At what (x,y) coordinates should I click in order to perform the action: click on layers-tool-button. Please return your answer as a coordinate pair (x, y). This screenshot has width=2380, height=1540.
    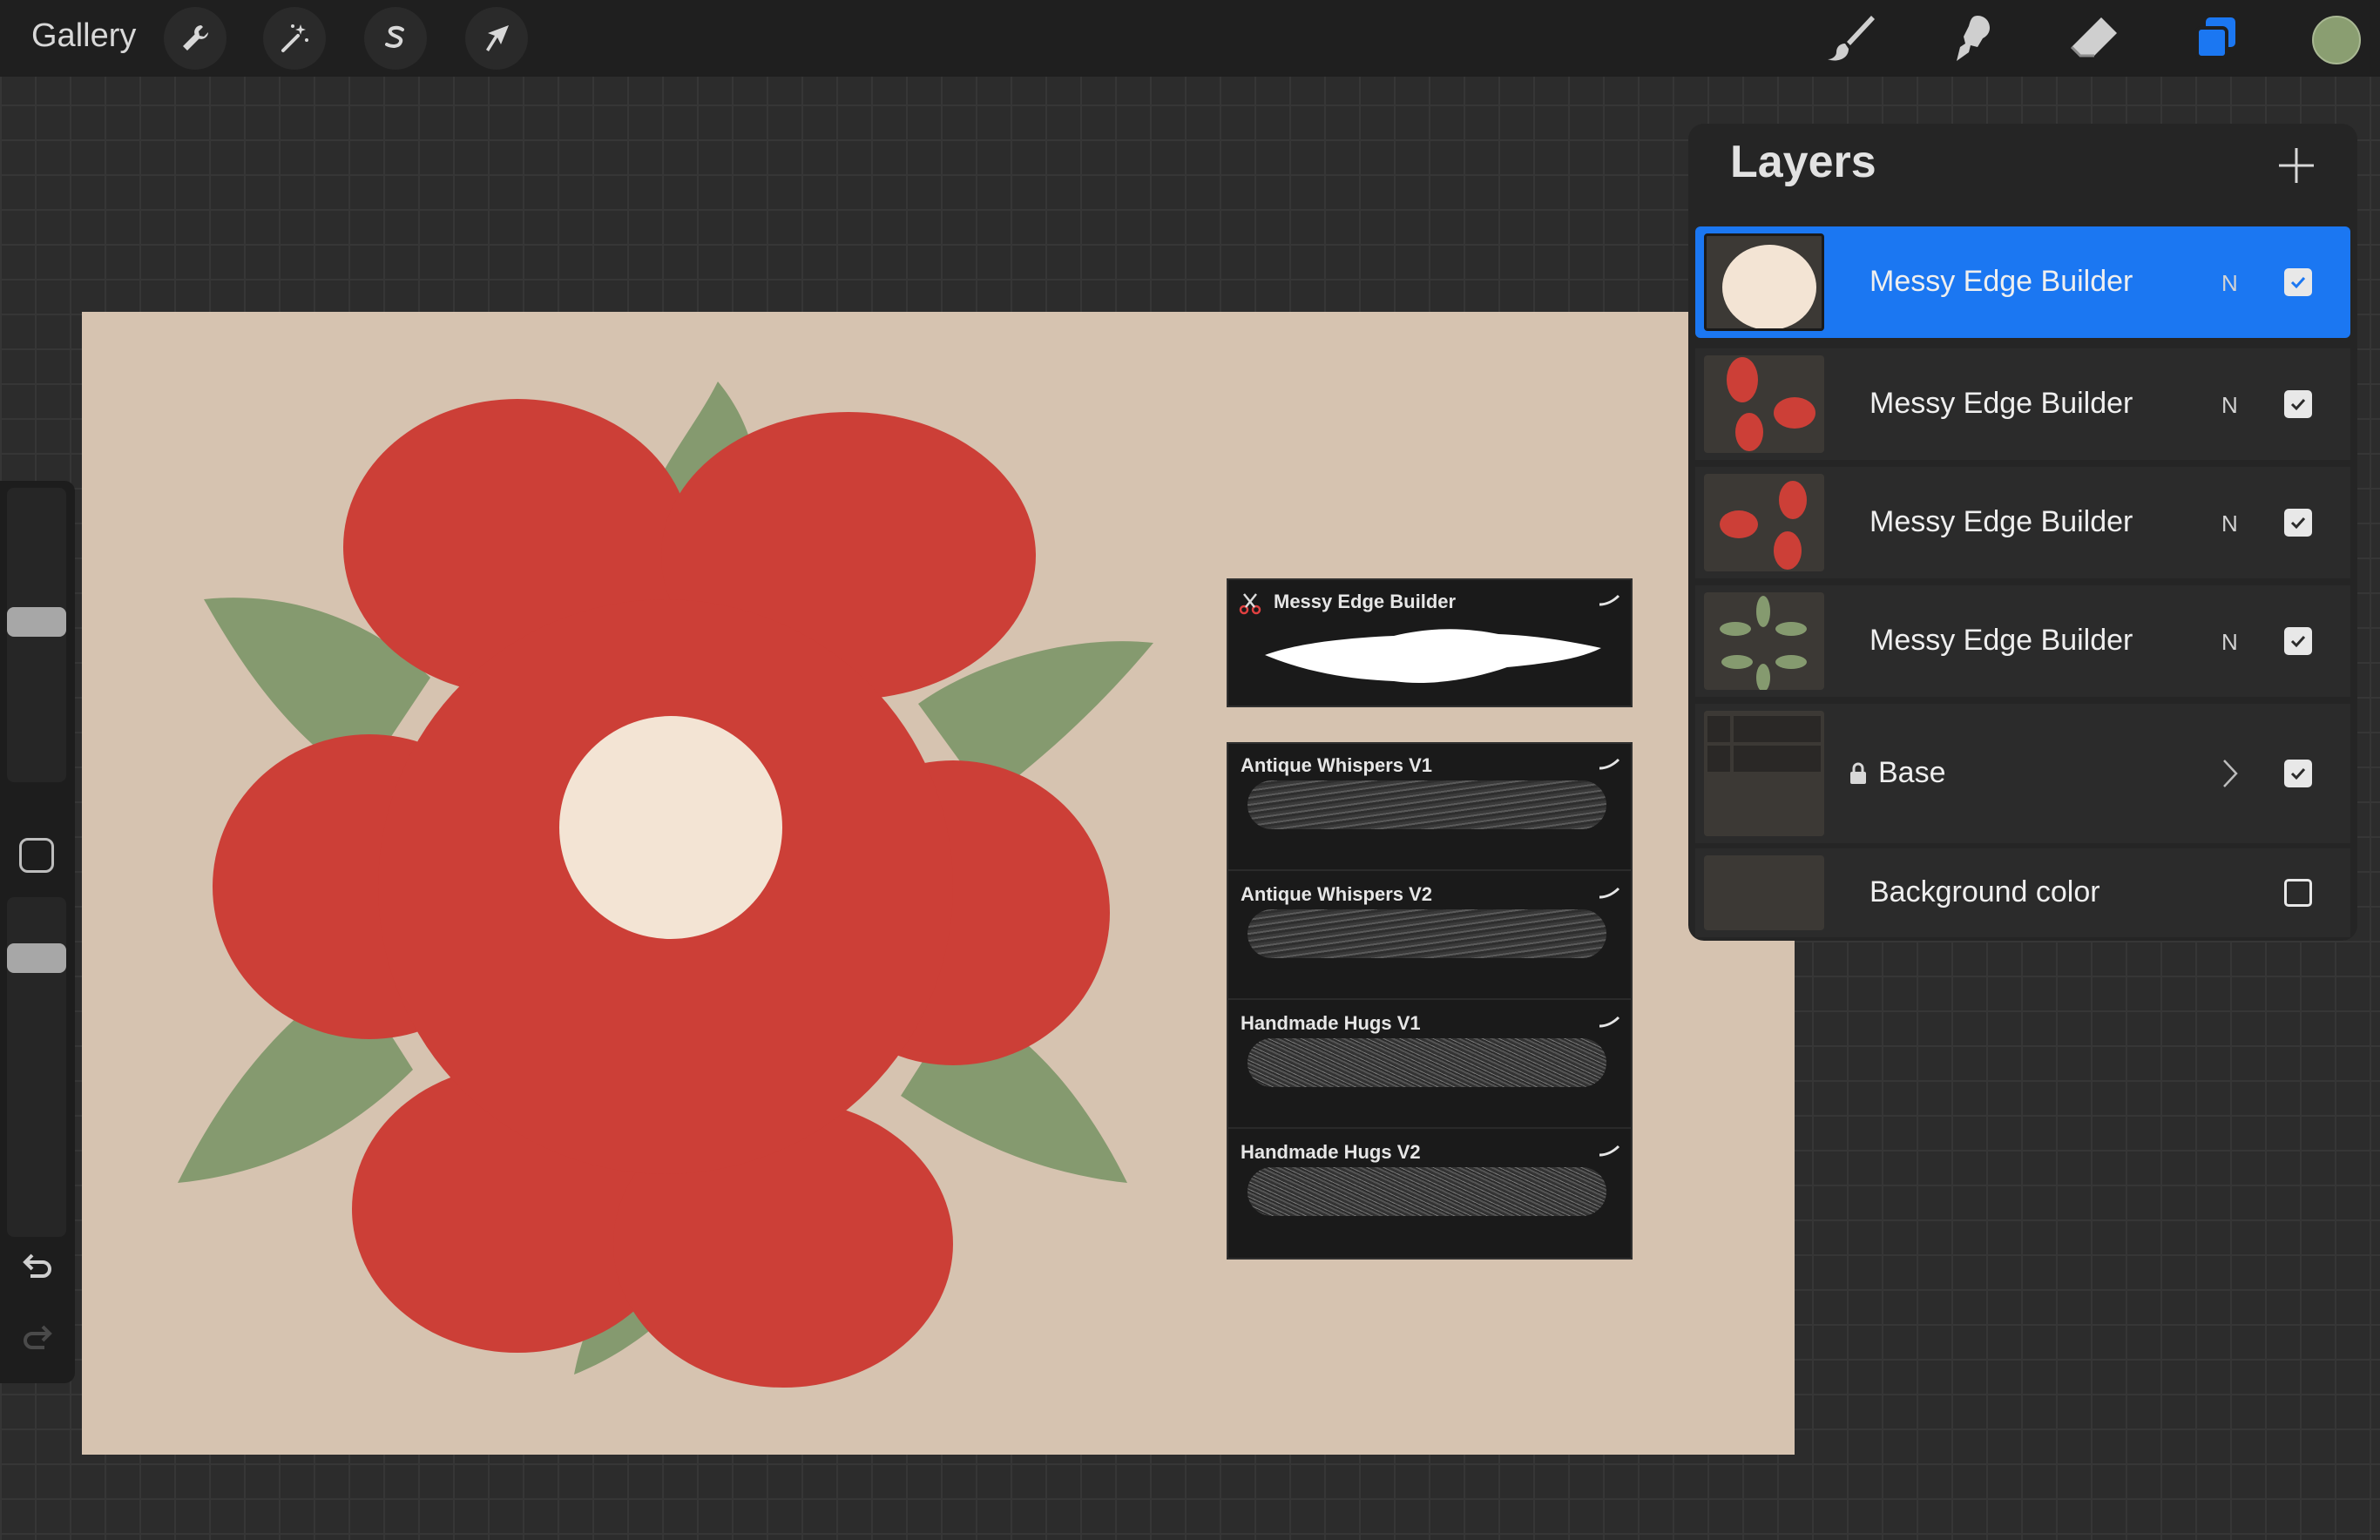
    Looking at the image, I should click on (2216, 38).